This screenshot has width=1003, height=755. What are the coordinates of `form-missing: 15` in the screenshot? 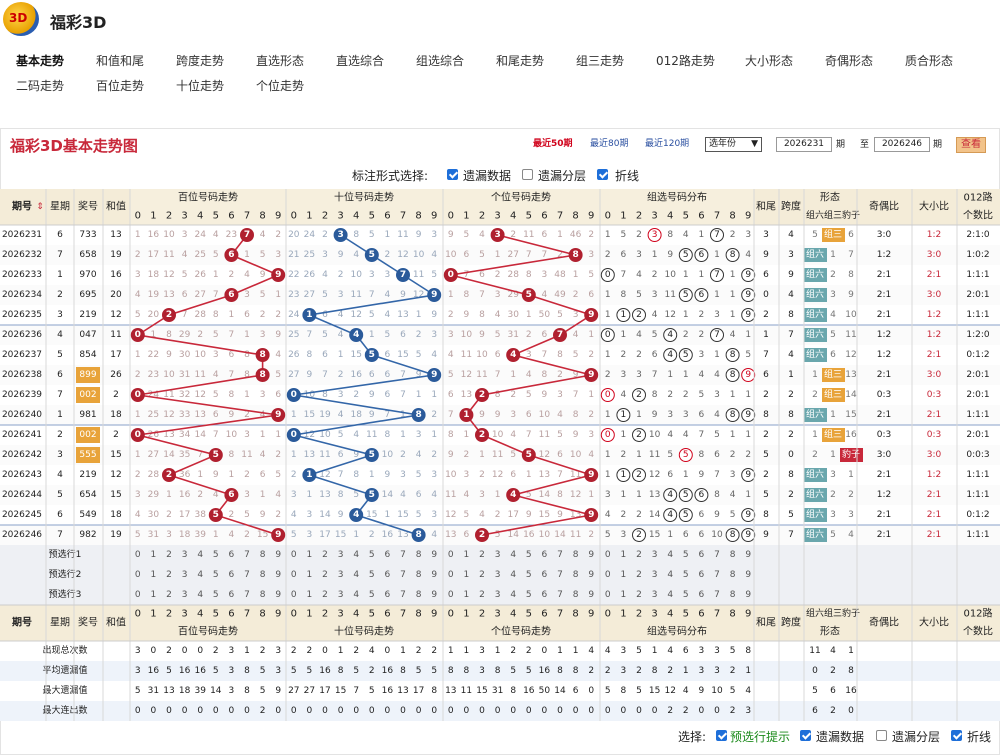 It's located at (850, 415).